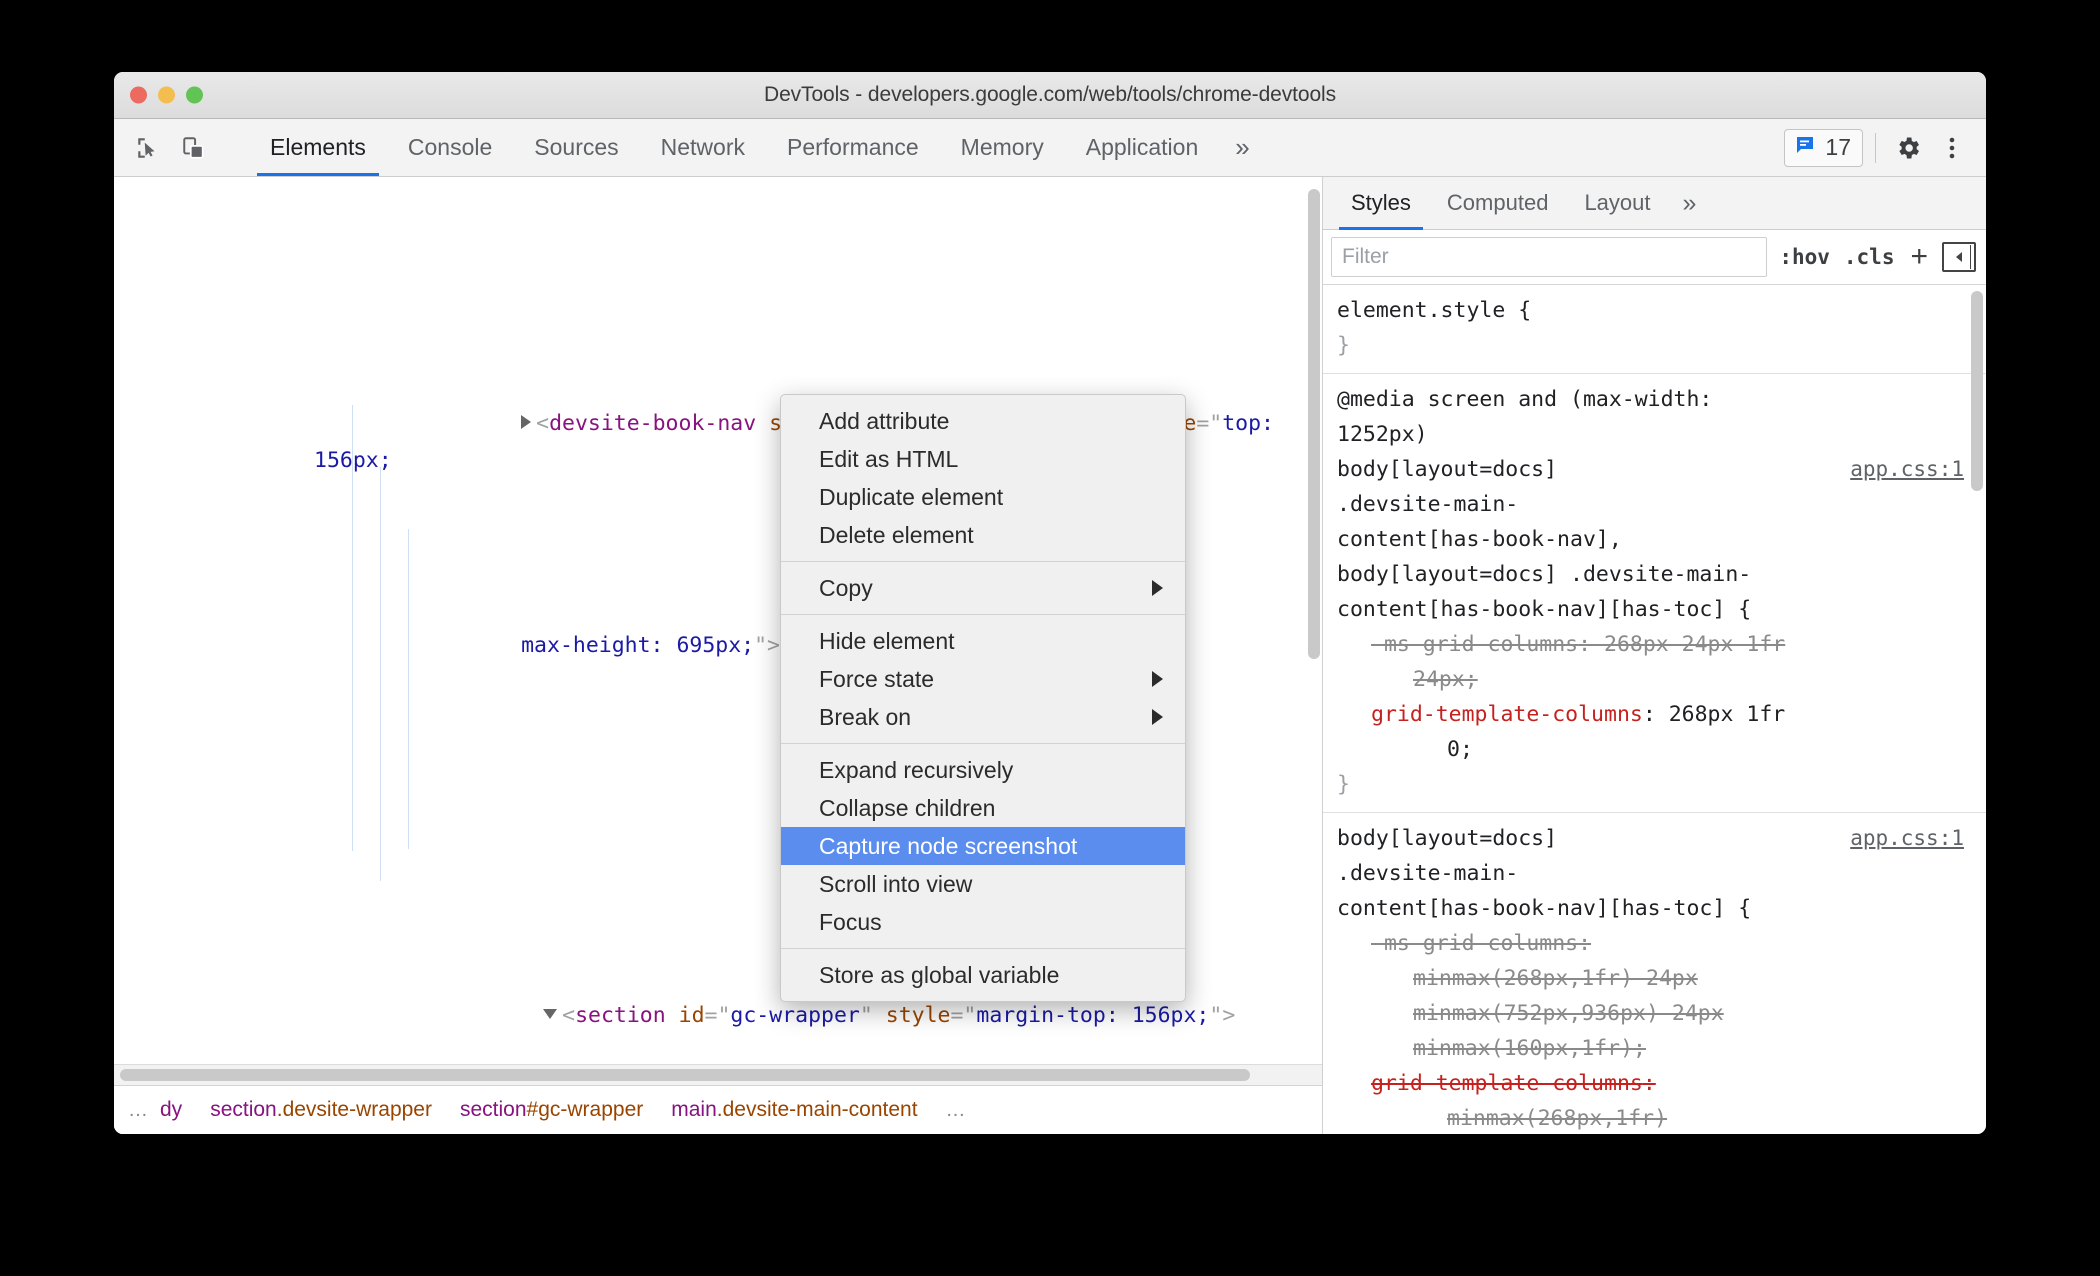  Describe the element at coordinates (1959, 257) in the screenshot. I see `toggle-sidebar-icon` at that location.